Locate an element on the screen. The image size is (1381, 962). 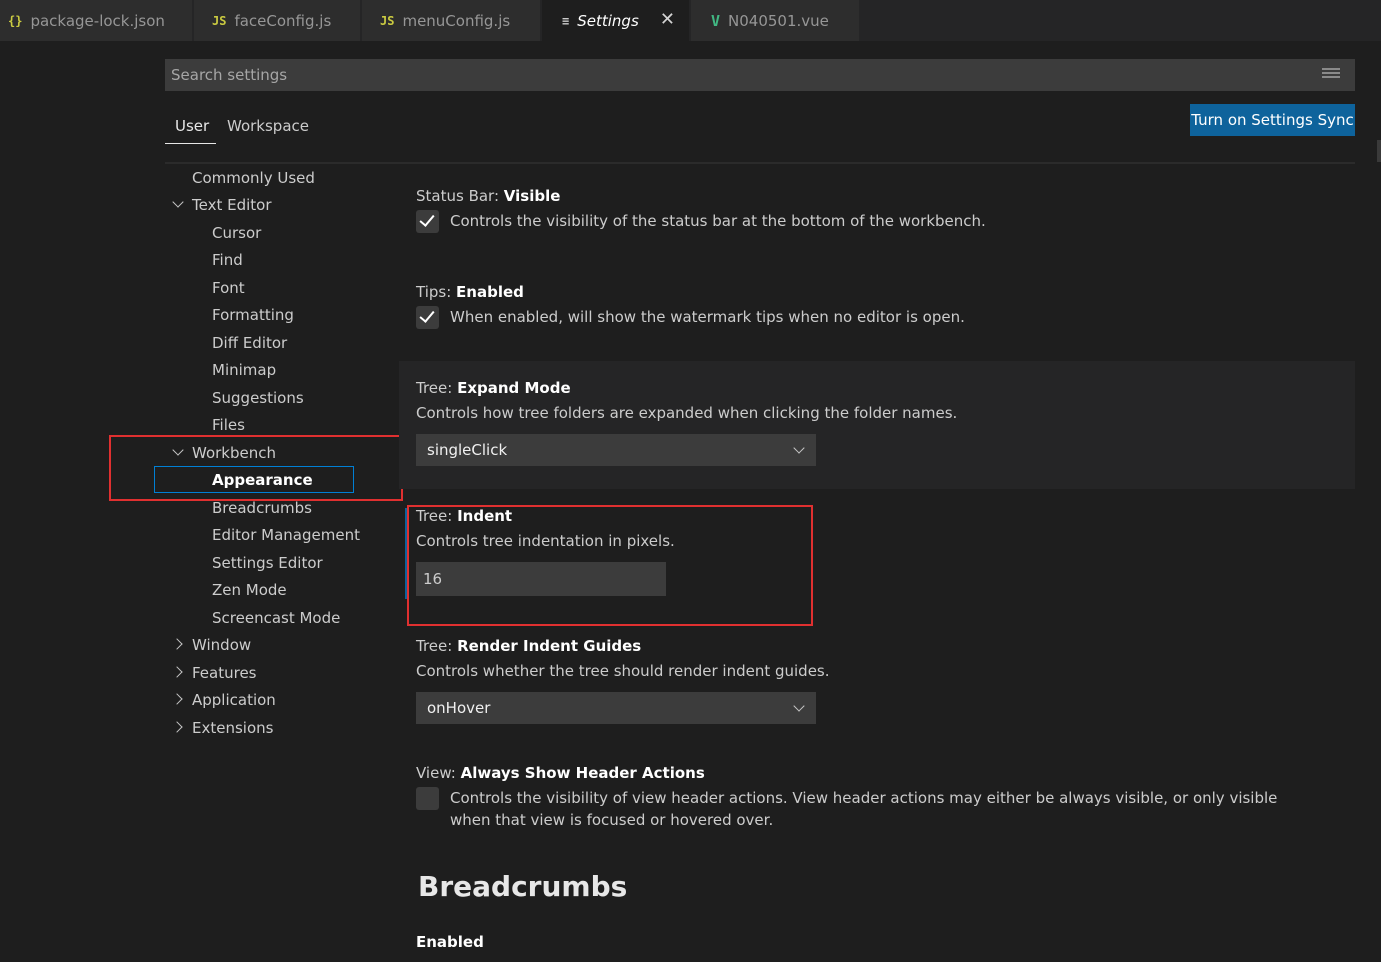
toc-formatting: Formatting is located at coordinates (253, 315).